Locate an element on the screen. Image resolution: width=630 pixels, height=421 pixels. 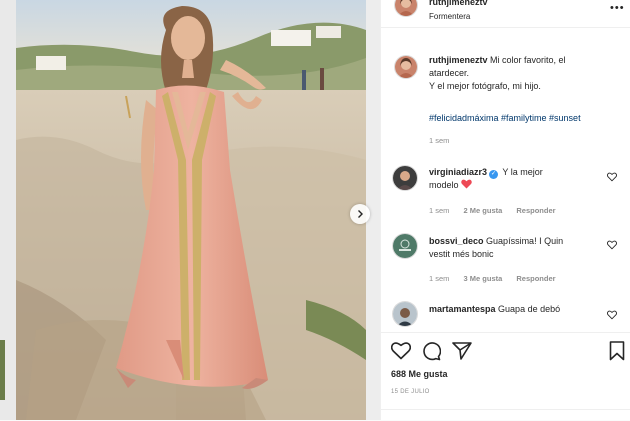
comment-username: martamantespa is located at coordinates (462, 309).